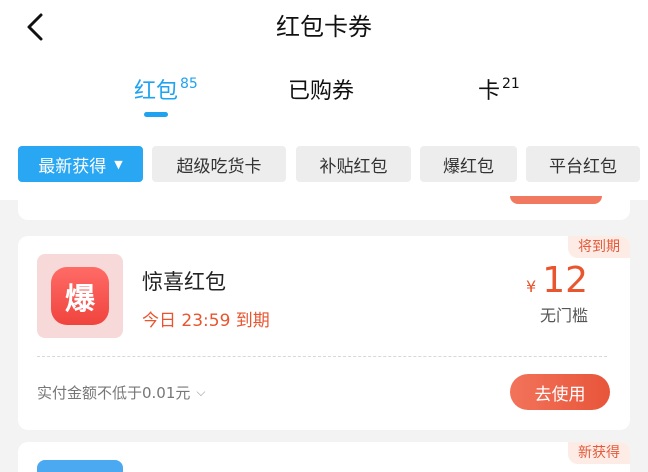  I want to click on filter-label: 超级吃货卡, so click(219, 166).